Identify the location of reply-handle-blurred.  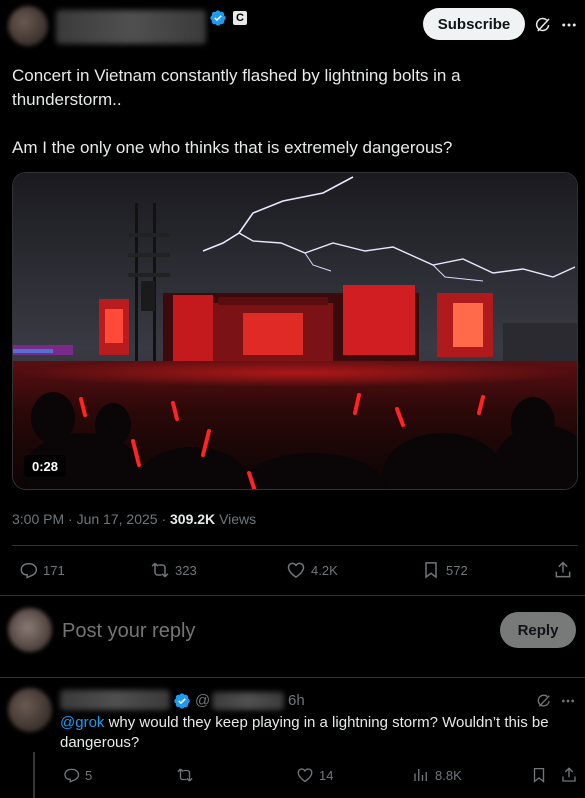
(248, 701).